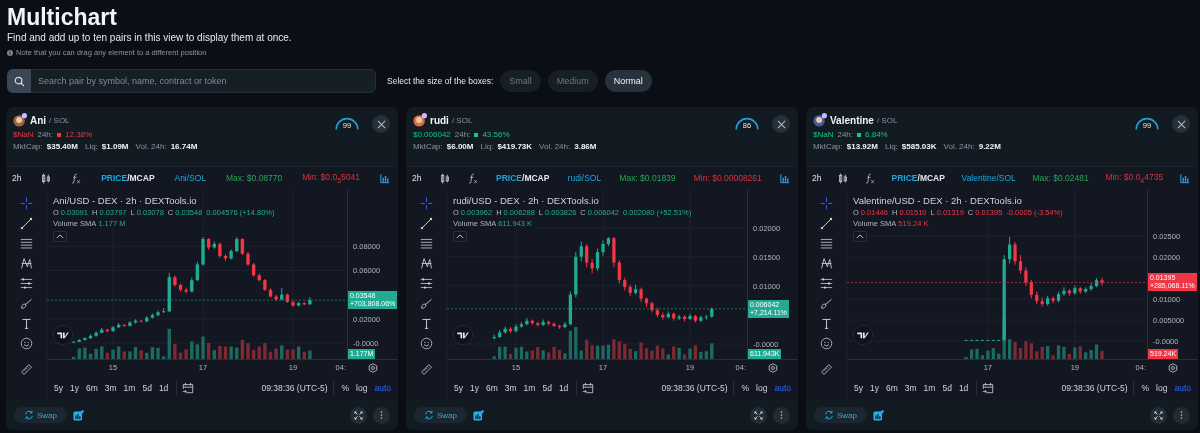 This screenshot has height=433, width=1200. What do you see at coordinates (876, 134) in the screenshot?
I see `price-change: 6.84%` at bounding box center [876, 134].